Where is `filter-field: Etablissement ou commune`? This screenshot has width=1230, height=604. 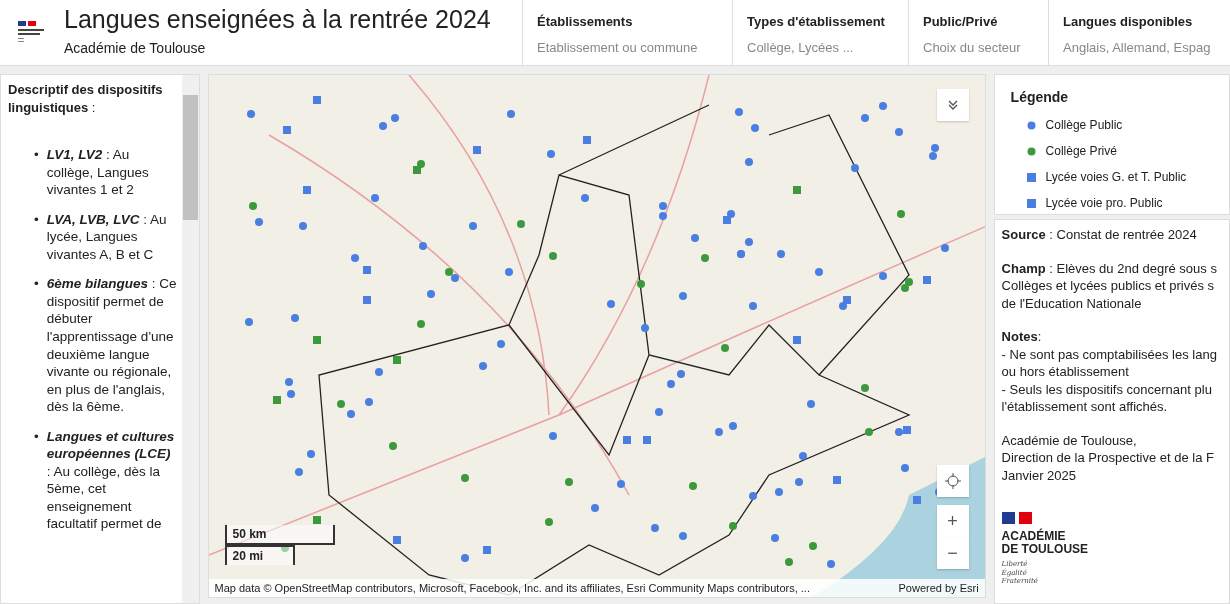
filter-field: Etablissement ou commune is located at coordinates (627, 47).